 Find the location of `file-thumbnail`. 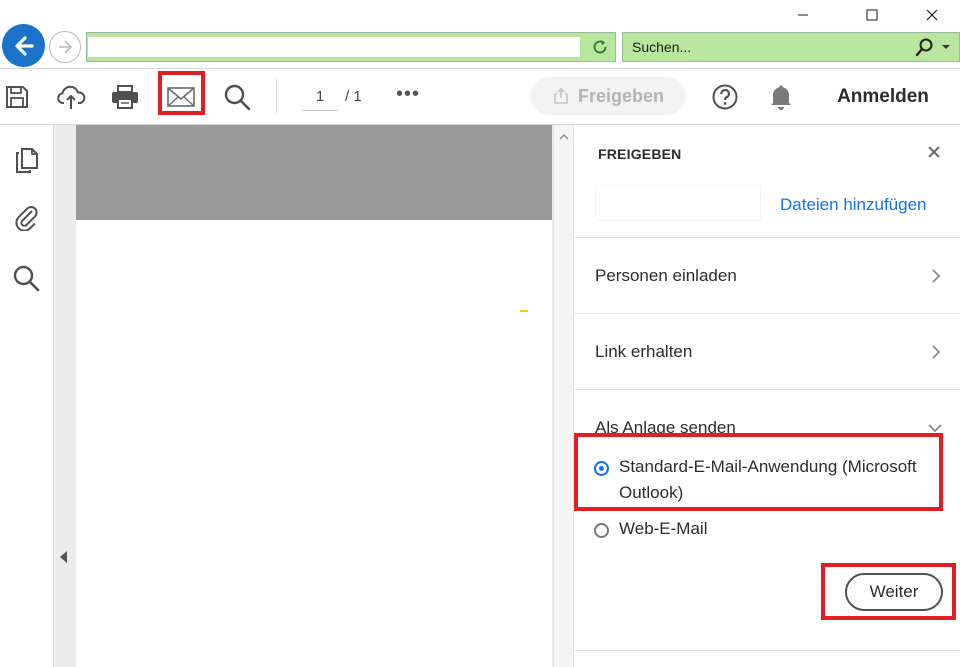

file-thumbnail is located at coordinates (678, 203).